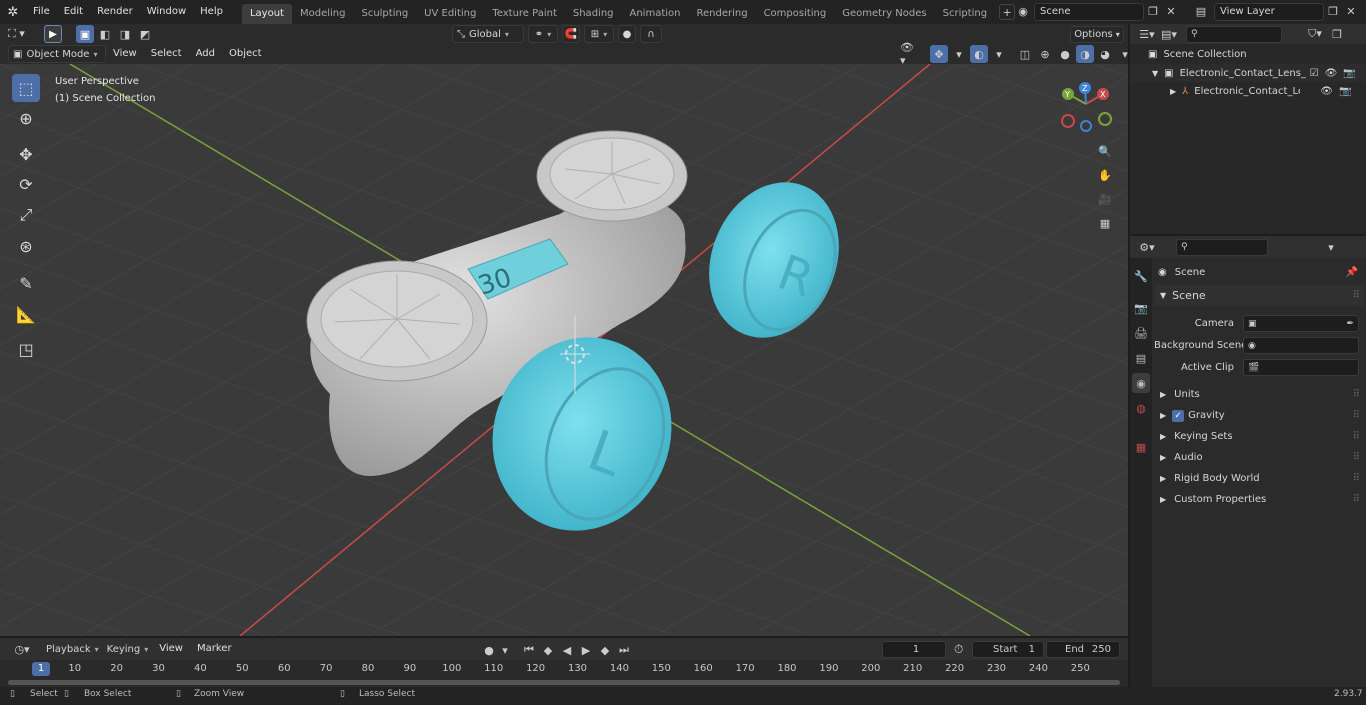  What do you see at coordinates (26, 184) in the screenshot?
I see `rotate-tool-icon: ⟳` at bounding box center [26, 184].